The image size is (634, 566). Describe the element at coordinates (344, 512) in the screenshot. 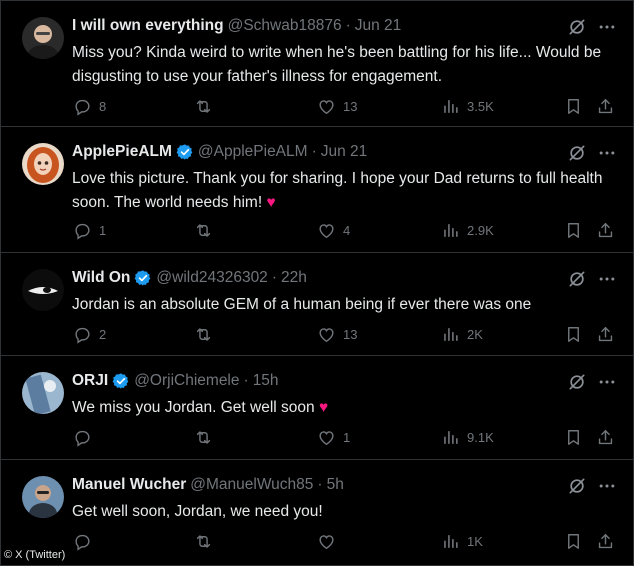

I see `tweet-text: Get well soon, Jordan, we need you!` at that location.